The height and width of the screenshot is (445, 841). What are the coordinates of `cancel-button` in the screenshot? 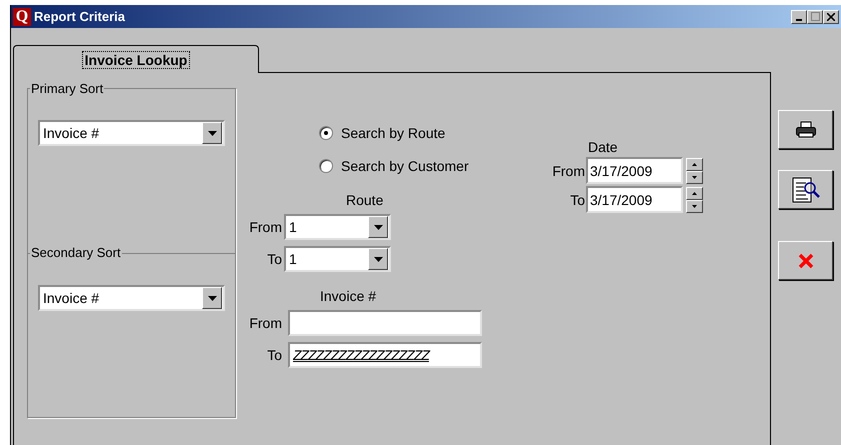 It's located at (805, 260).